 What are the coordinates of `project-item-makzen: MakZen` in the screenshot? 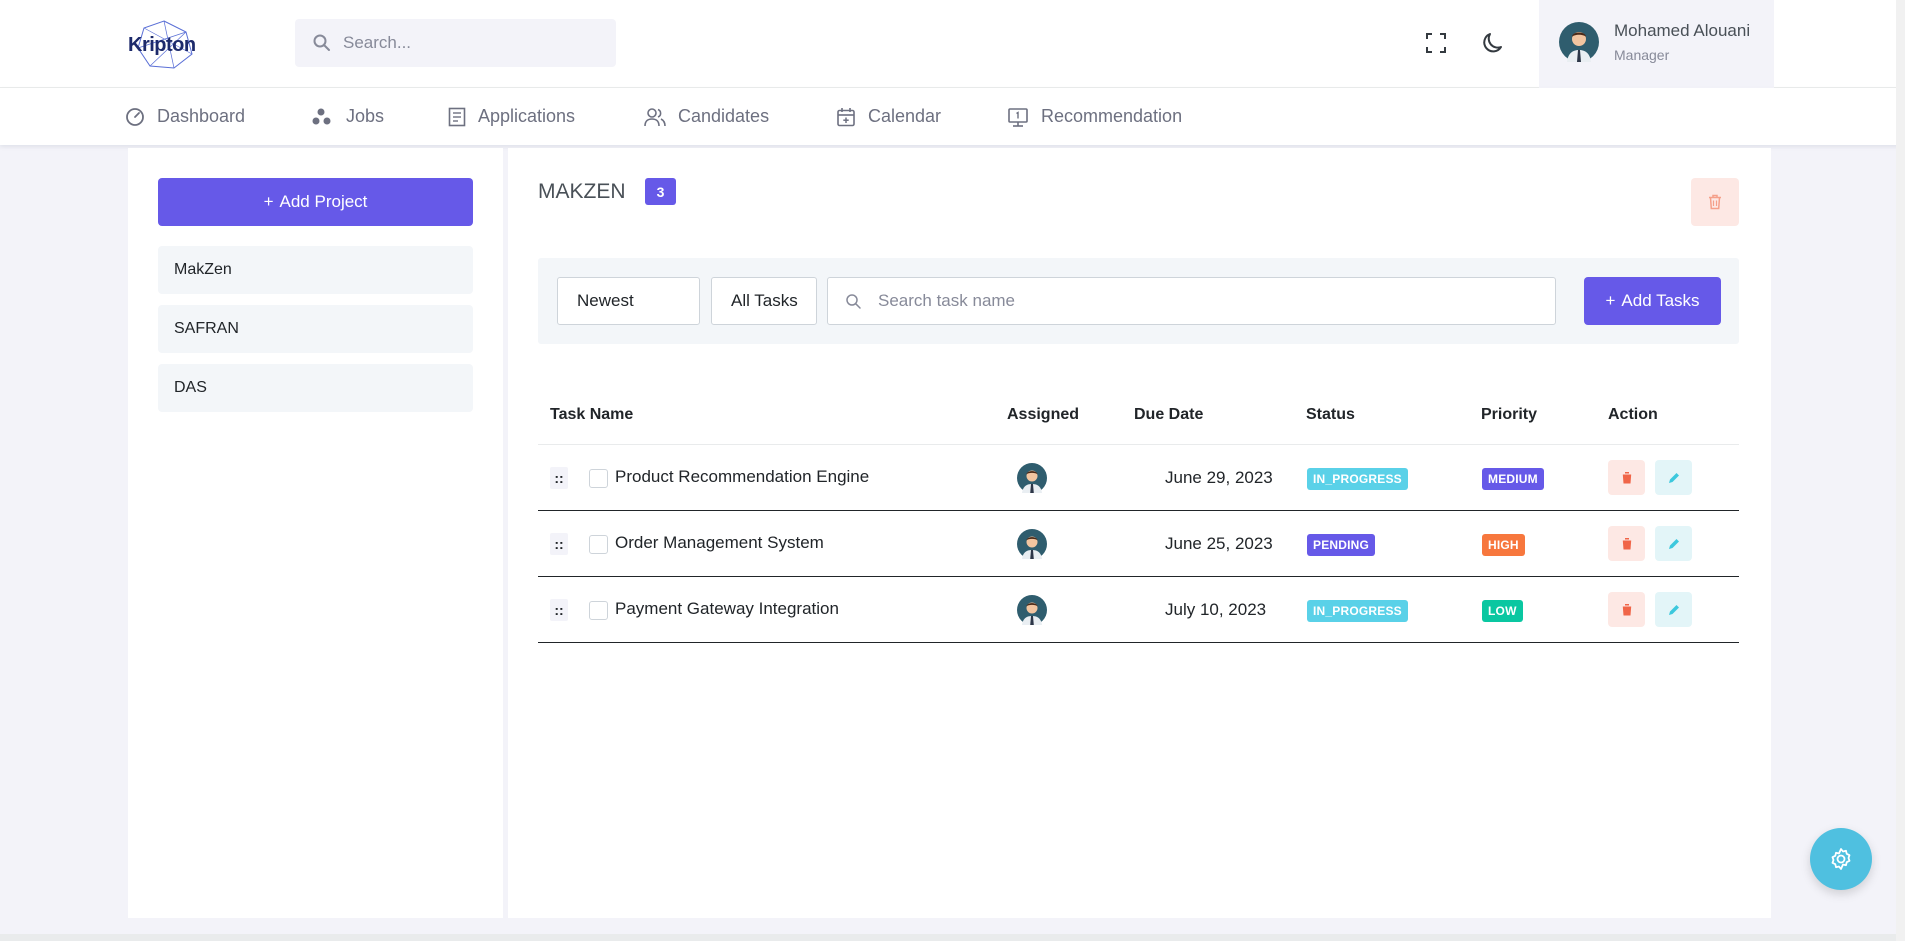 It's located at (315, 270).